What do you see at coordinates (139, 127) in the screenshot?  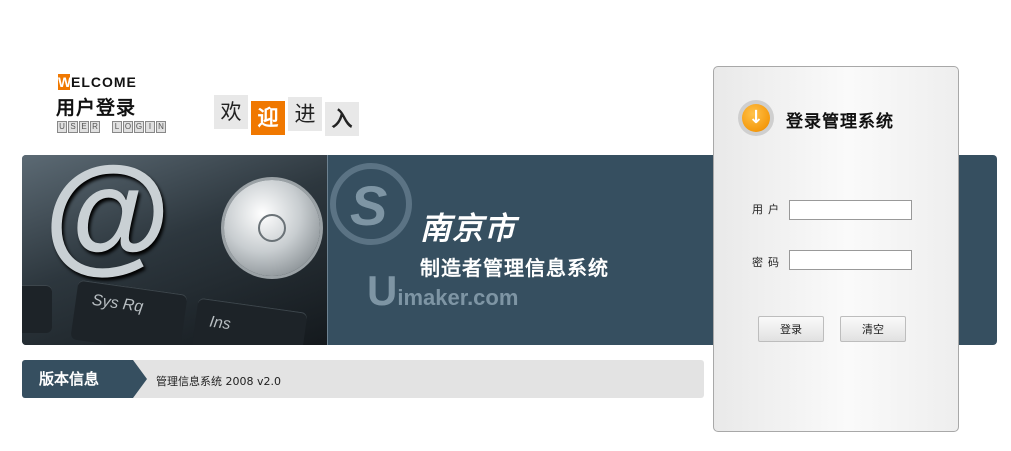 I see `user-login-letter: G` at bounding box center [139, 127].